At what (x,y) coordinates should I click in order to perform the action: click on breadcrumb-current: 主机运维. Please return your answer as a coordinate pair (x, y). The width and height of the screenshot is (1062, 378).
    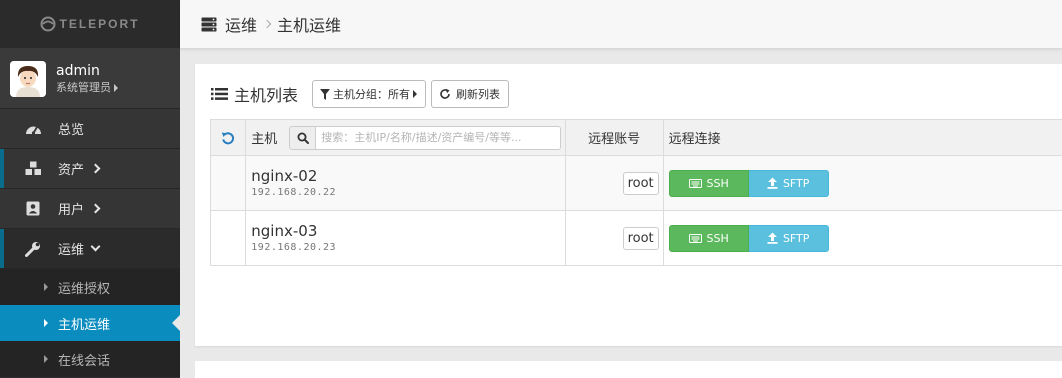
    Looking at the image, I should click on (309, 25).